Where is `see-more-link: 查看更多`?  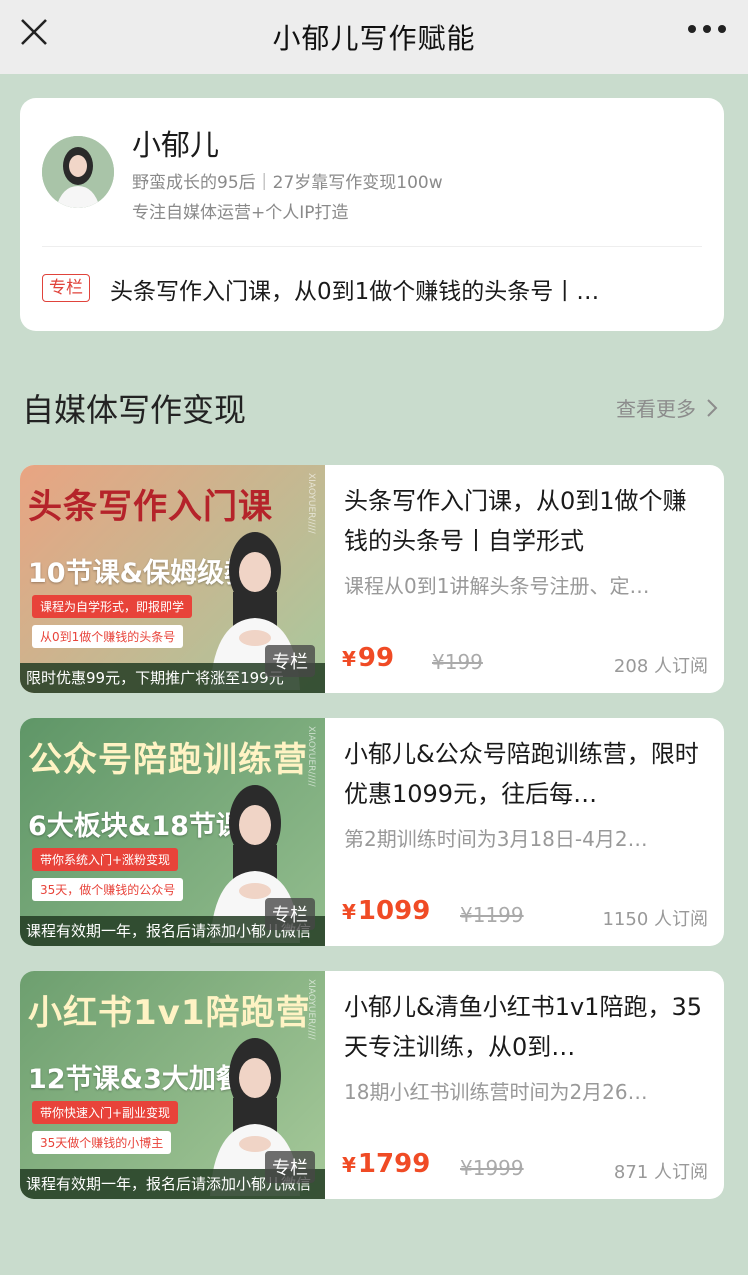 see-more-link: 查看更多 is located at coordinates (667, 407).